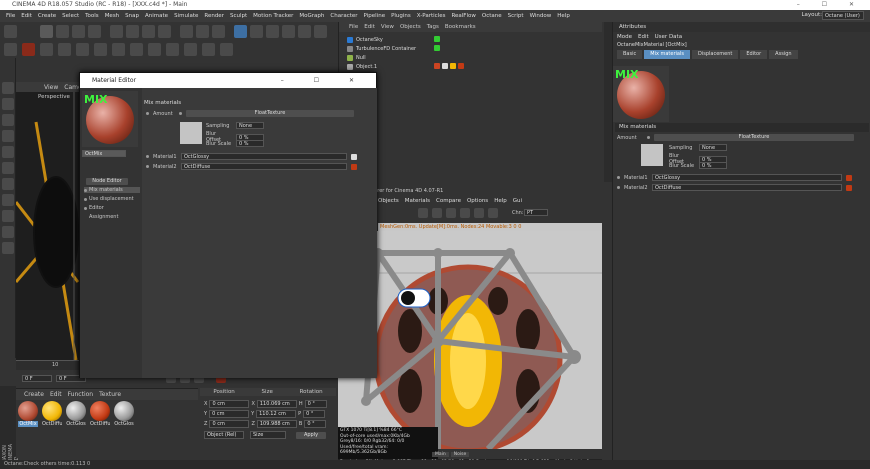 The height and width of the screenshot is (469, 870). Describe the element at coordinates (276, 414) in the screenshot. I see `size-y-field: 110.12 cm` at that location.